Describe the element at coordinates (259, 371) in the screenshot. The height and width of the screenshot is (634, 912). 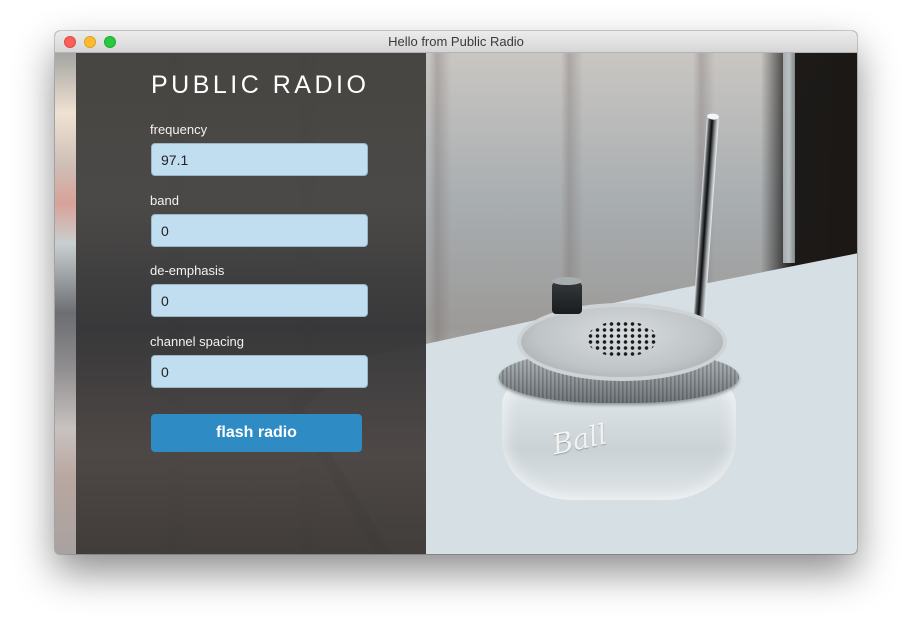
I see `channel-spacing-input` at that location.